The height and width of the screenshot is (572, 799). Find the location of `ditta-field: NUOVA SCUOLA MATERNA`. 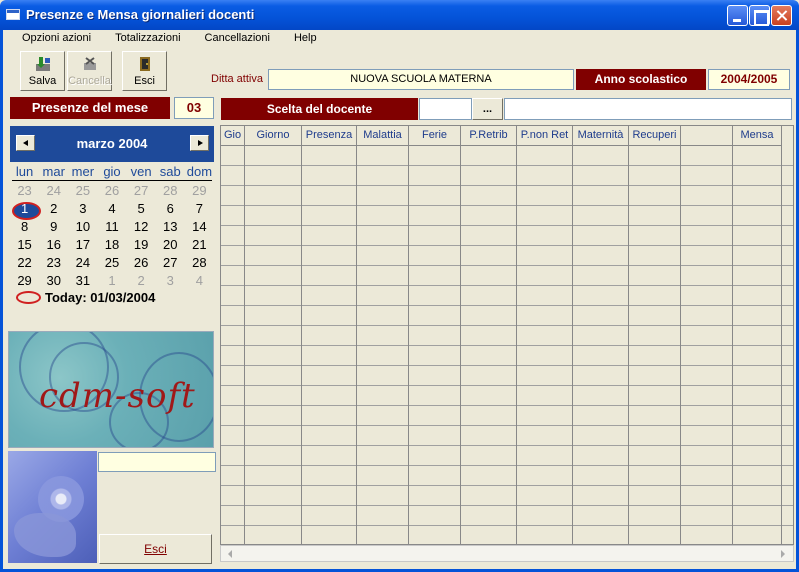

ditta-field: NUOVA SCUOLA MATERNA is located at coordinates (421, 79).